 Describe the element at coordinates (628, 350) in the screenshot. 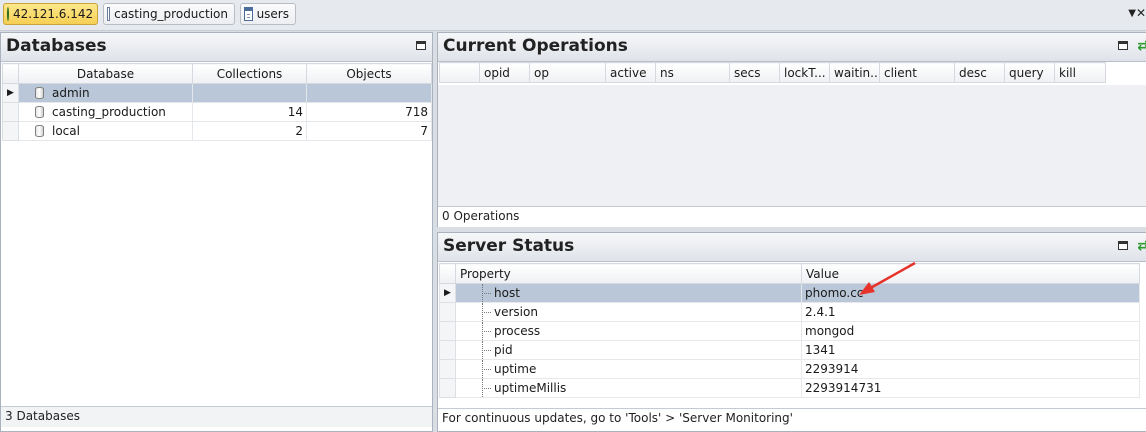

I see `property-name: pid` at that location.